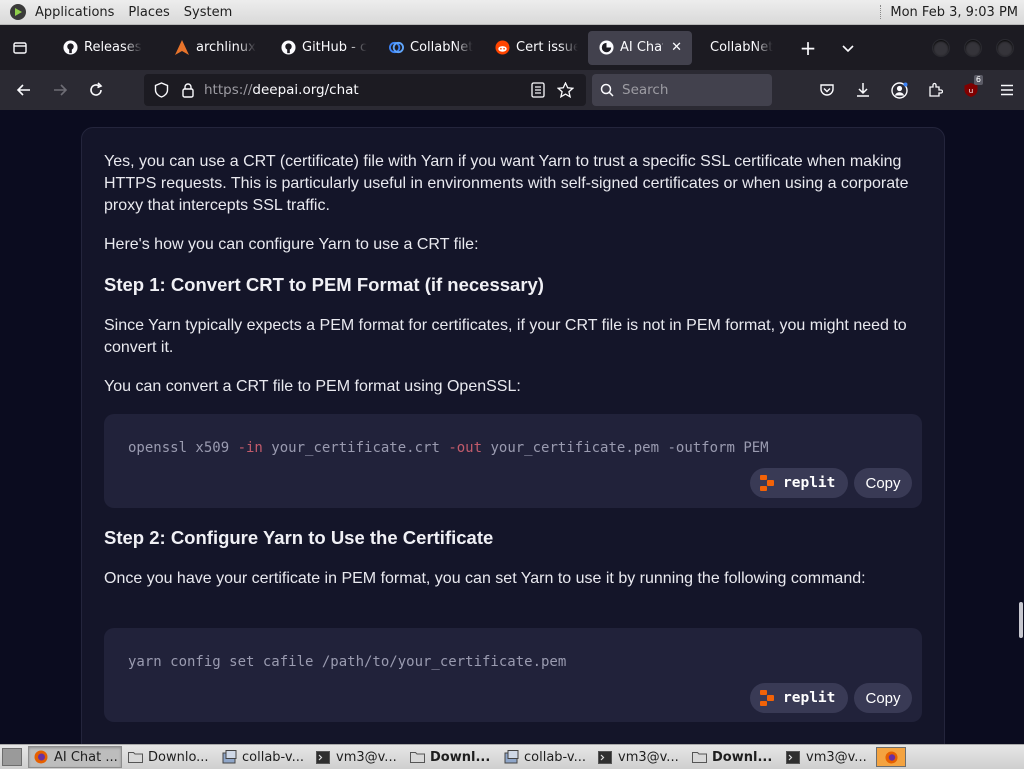 Image resolution: width=1024 pixels, height=769 pixels. I want to click on back-arrow-icon, so click(23, 90).